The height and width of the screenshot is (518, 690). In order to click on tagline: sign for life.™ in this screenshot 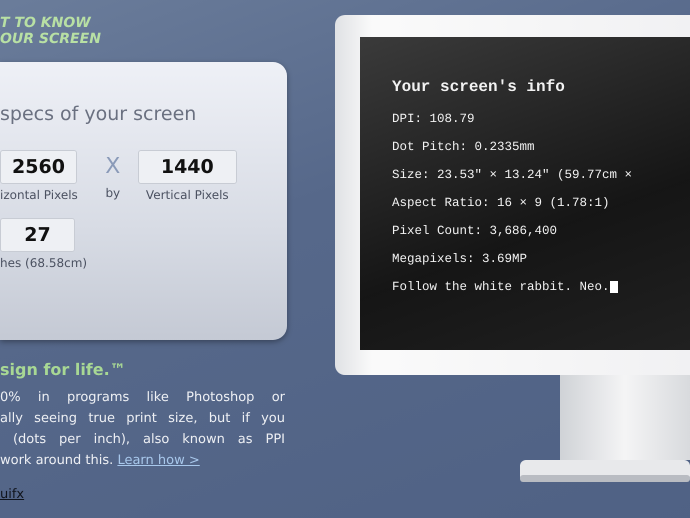, I will do `click(63, 370)`.